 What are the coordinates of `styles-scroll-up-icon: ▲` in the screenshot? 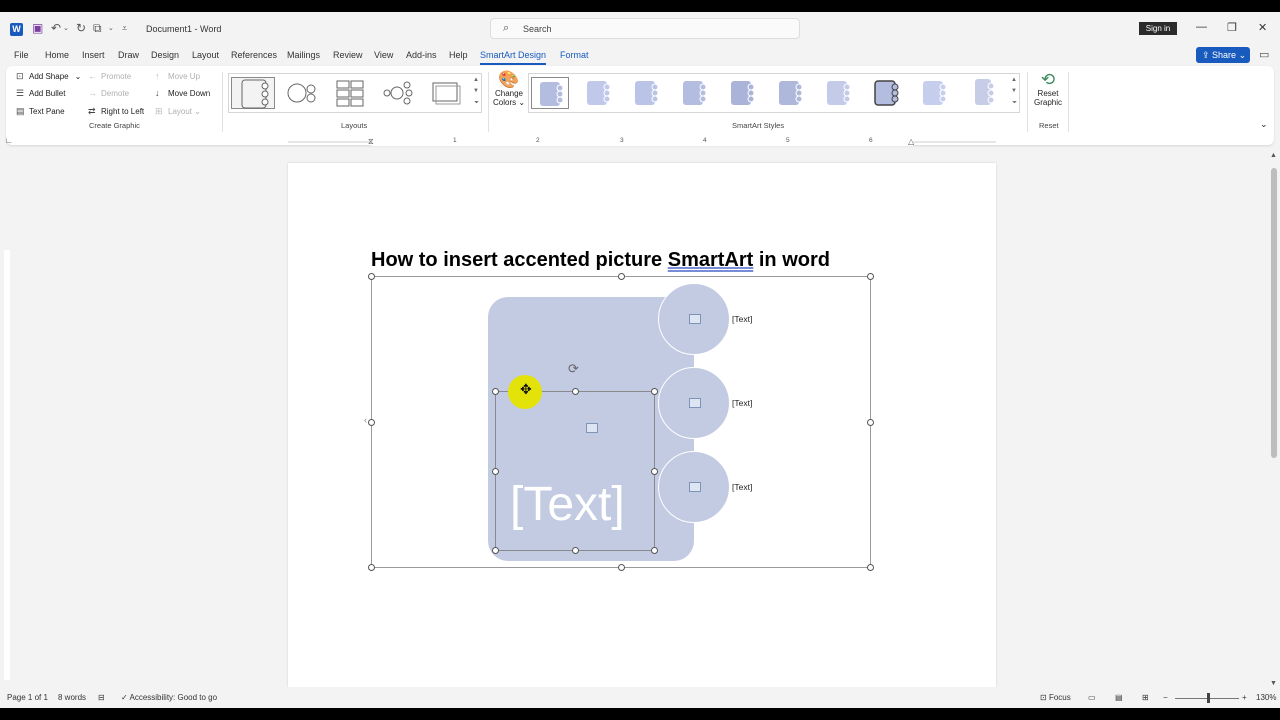 It's located at (1014, 80).